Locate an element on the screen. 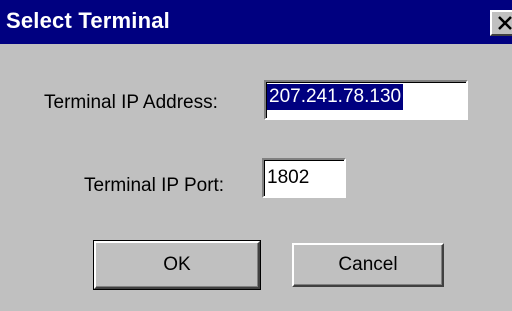  close-x-icon is located at coordinates (505, 23).